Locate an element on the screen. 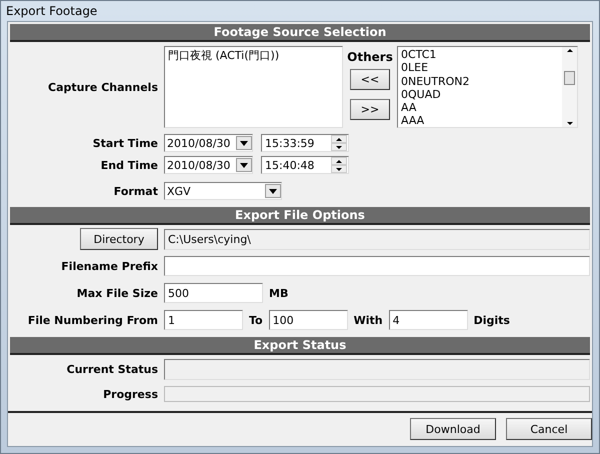 This screenshot has height=454, width=600. field-label: File Numbering From is located at coordinates (92, 320).